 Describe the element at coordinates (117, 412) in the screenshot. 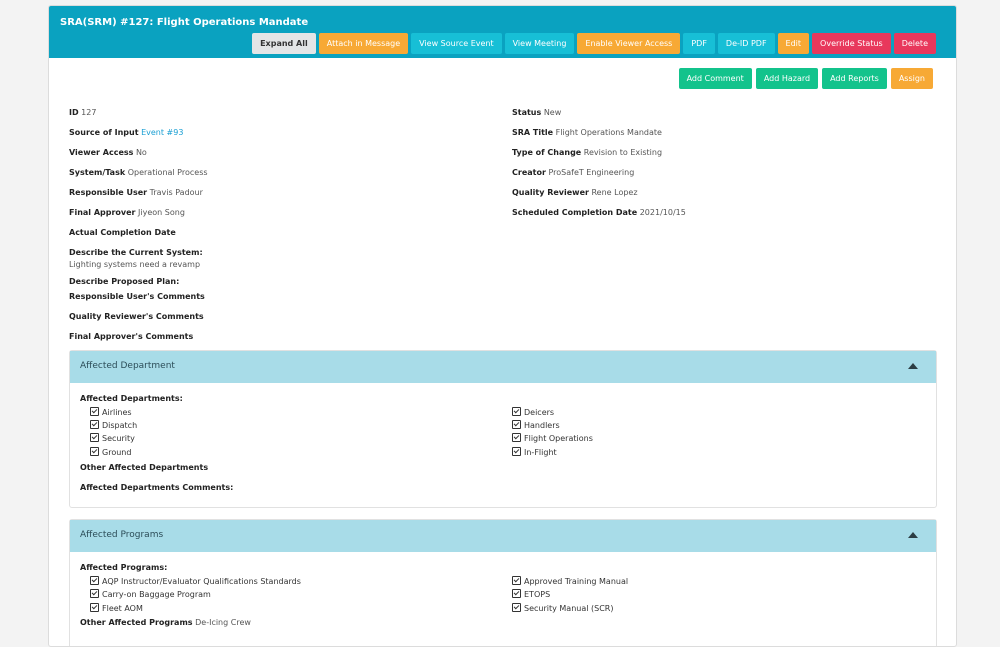

I see `item-label: Airlines` at that location.